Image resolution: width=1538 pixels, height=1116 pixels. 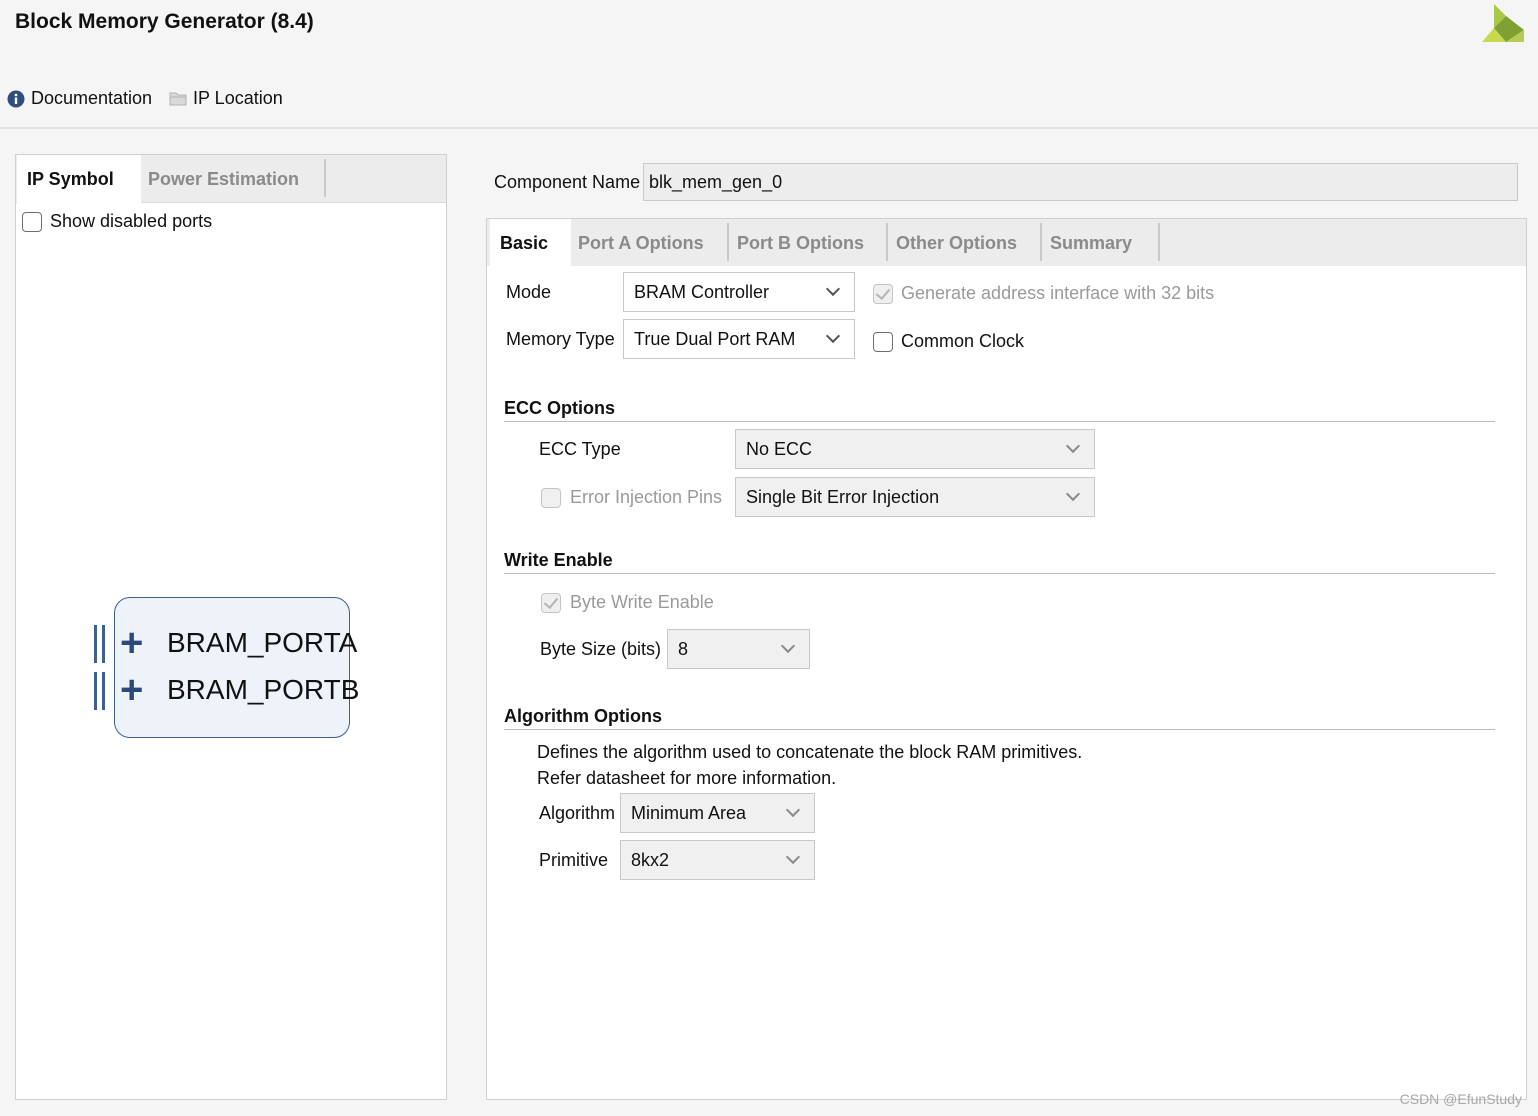 I want to click on tab-basic: Basic, so click(x=530, y=243).